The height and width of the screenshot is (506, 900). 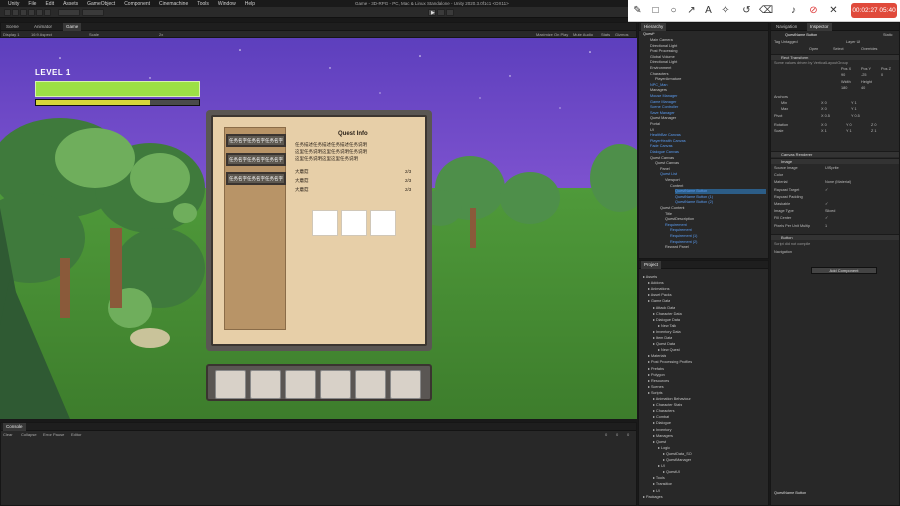 I want to click on scene-root: Quest*, so click(x=649, y=34).